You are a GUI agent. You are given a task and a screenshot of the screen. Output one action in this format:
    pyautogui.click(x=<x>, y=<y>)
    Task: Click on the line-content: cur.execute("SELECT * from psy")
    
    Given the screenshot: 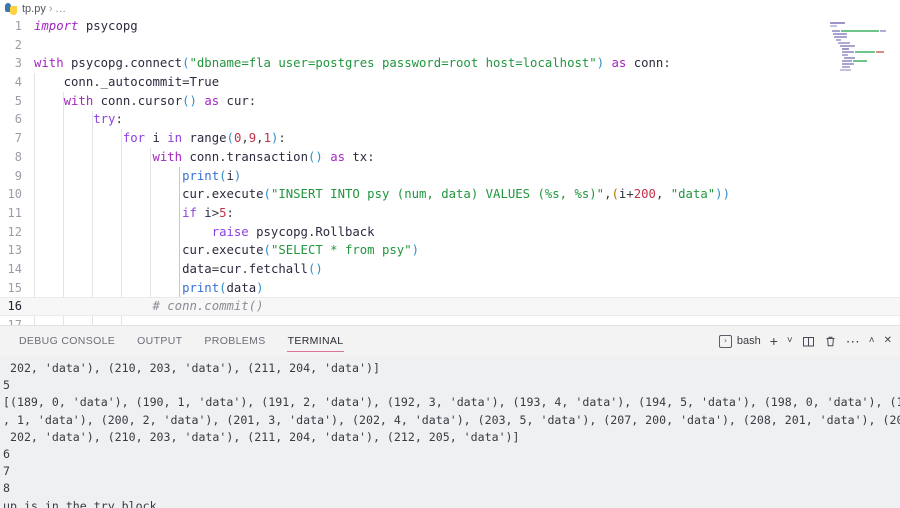 What is the action you would take?
    pyautogui.click(x=467, y=250)
    